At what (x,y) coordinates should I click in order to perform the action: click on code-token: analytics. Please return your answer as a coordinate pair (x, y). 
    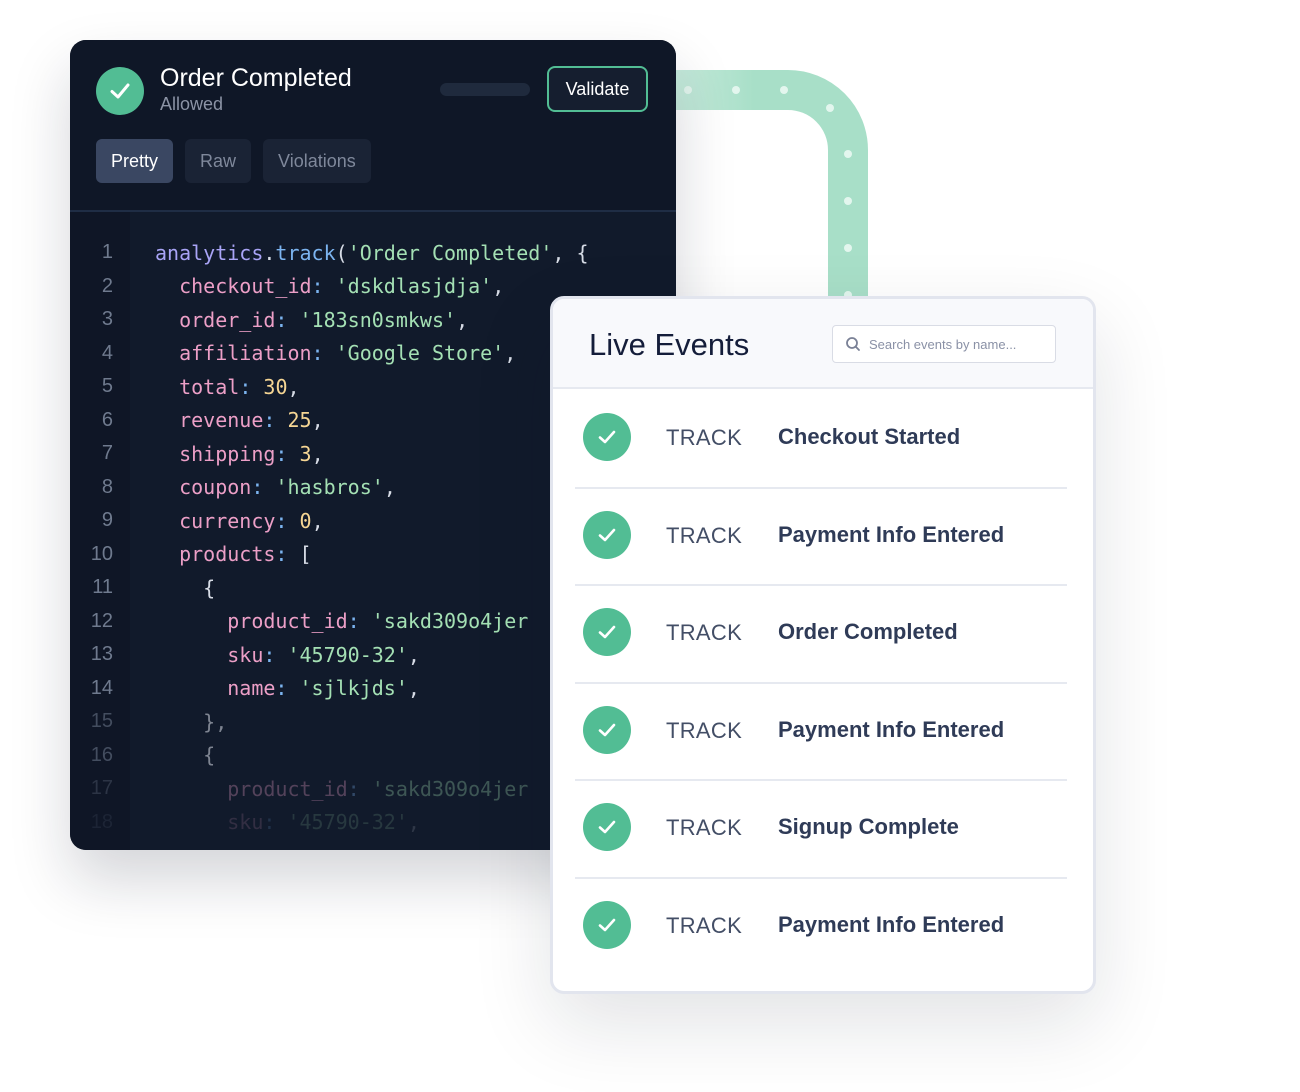
    Looking at the image, I should click on (209, 252).